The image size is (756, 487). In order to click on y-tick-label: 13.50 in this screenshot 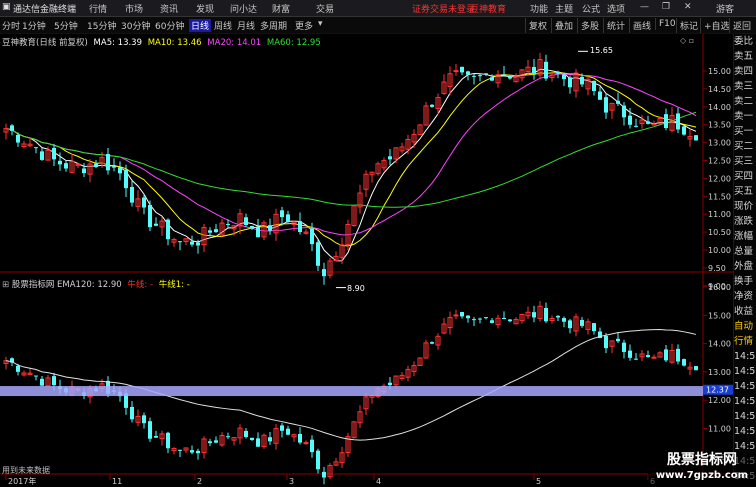, I will do `click(719, 125)`.